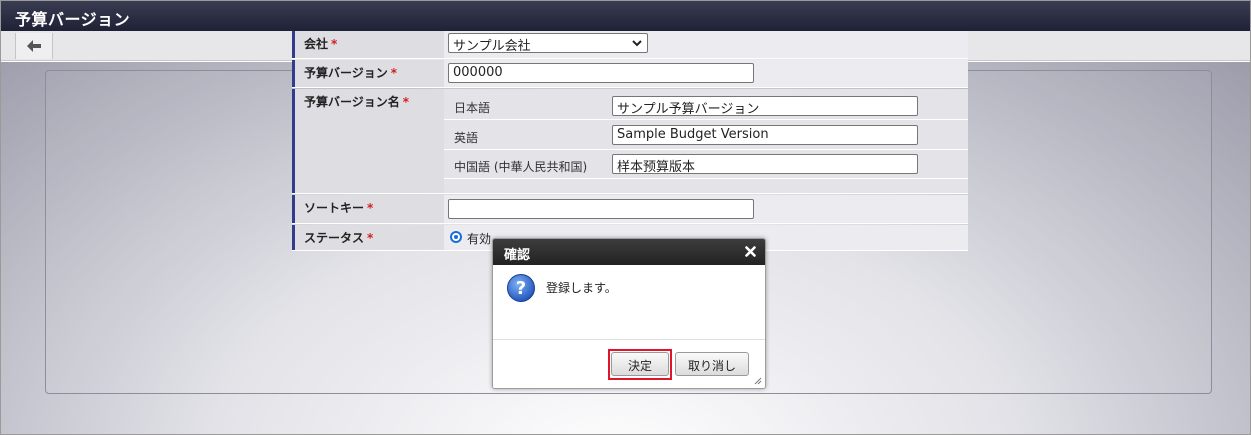 The width and height of the screenshot is (1251, 435). Describe the element at coordinates (765, 164) in the screenshot. I see `name-zh-input: 样本预算版本` at that location.